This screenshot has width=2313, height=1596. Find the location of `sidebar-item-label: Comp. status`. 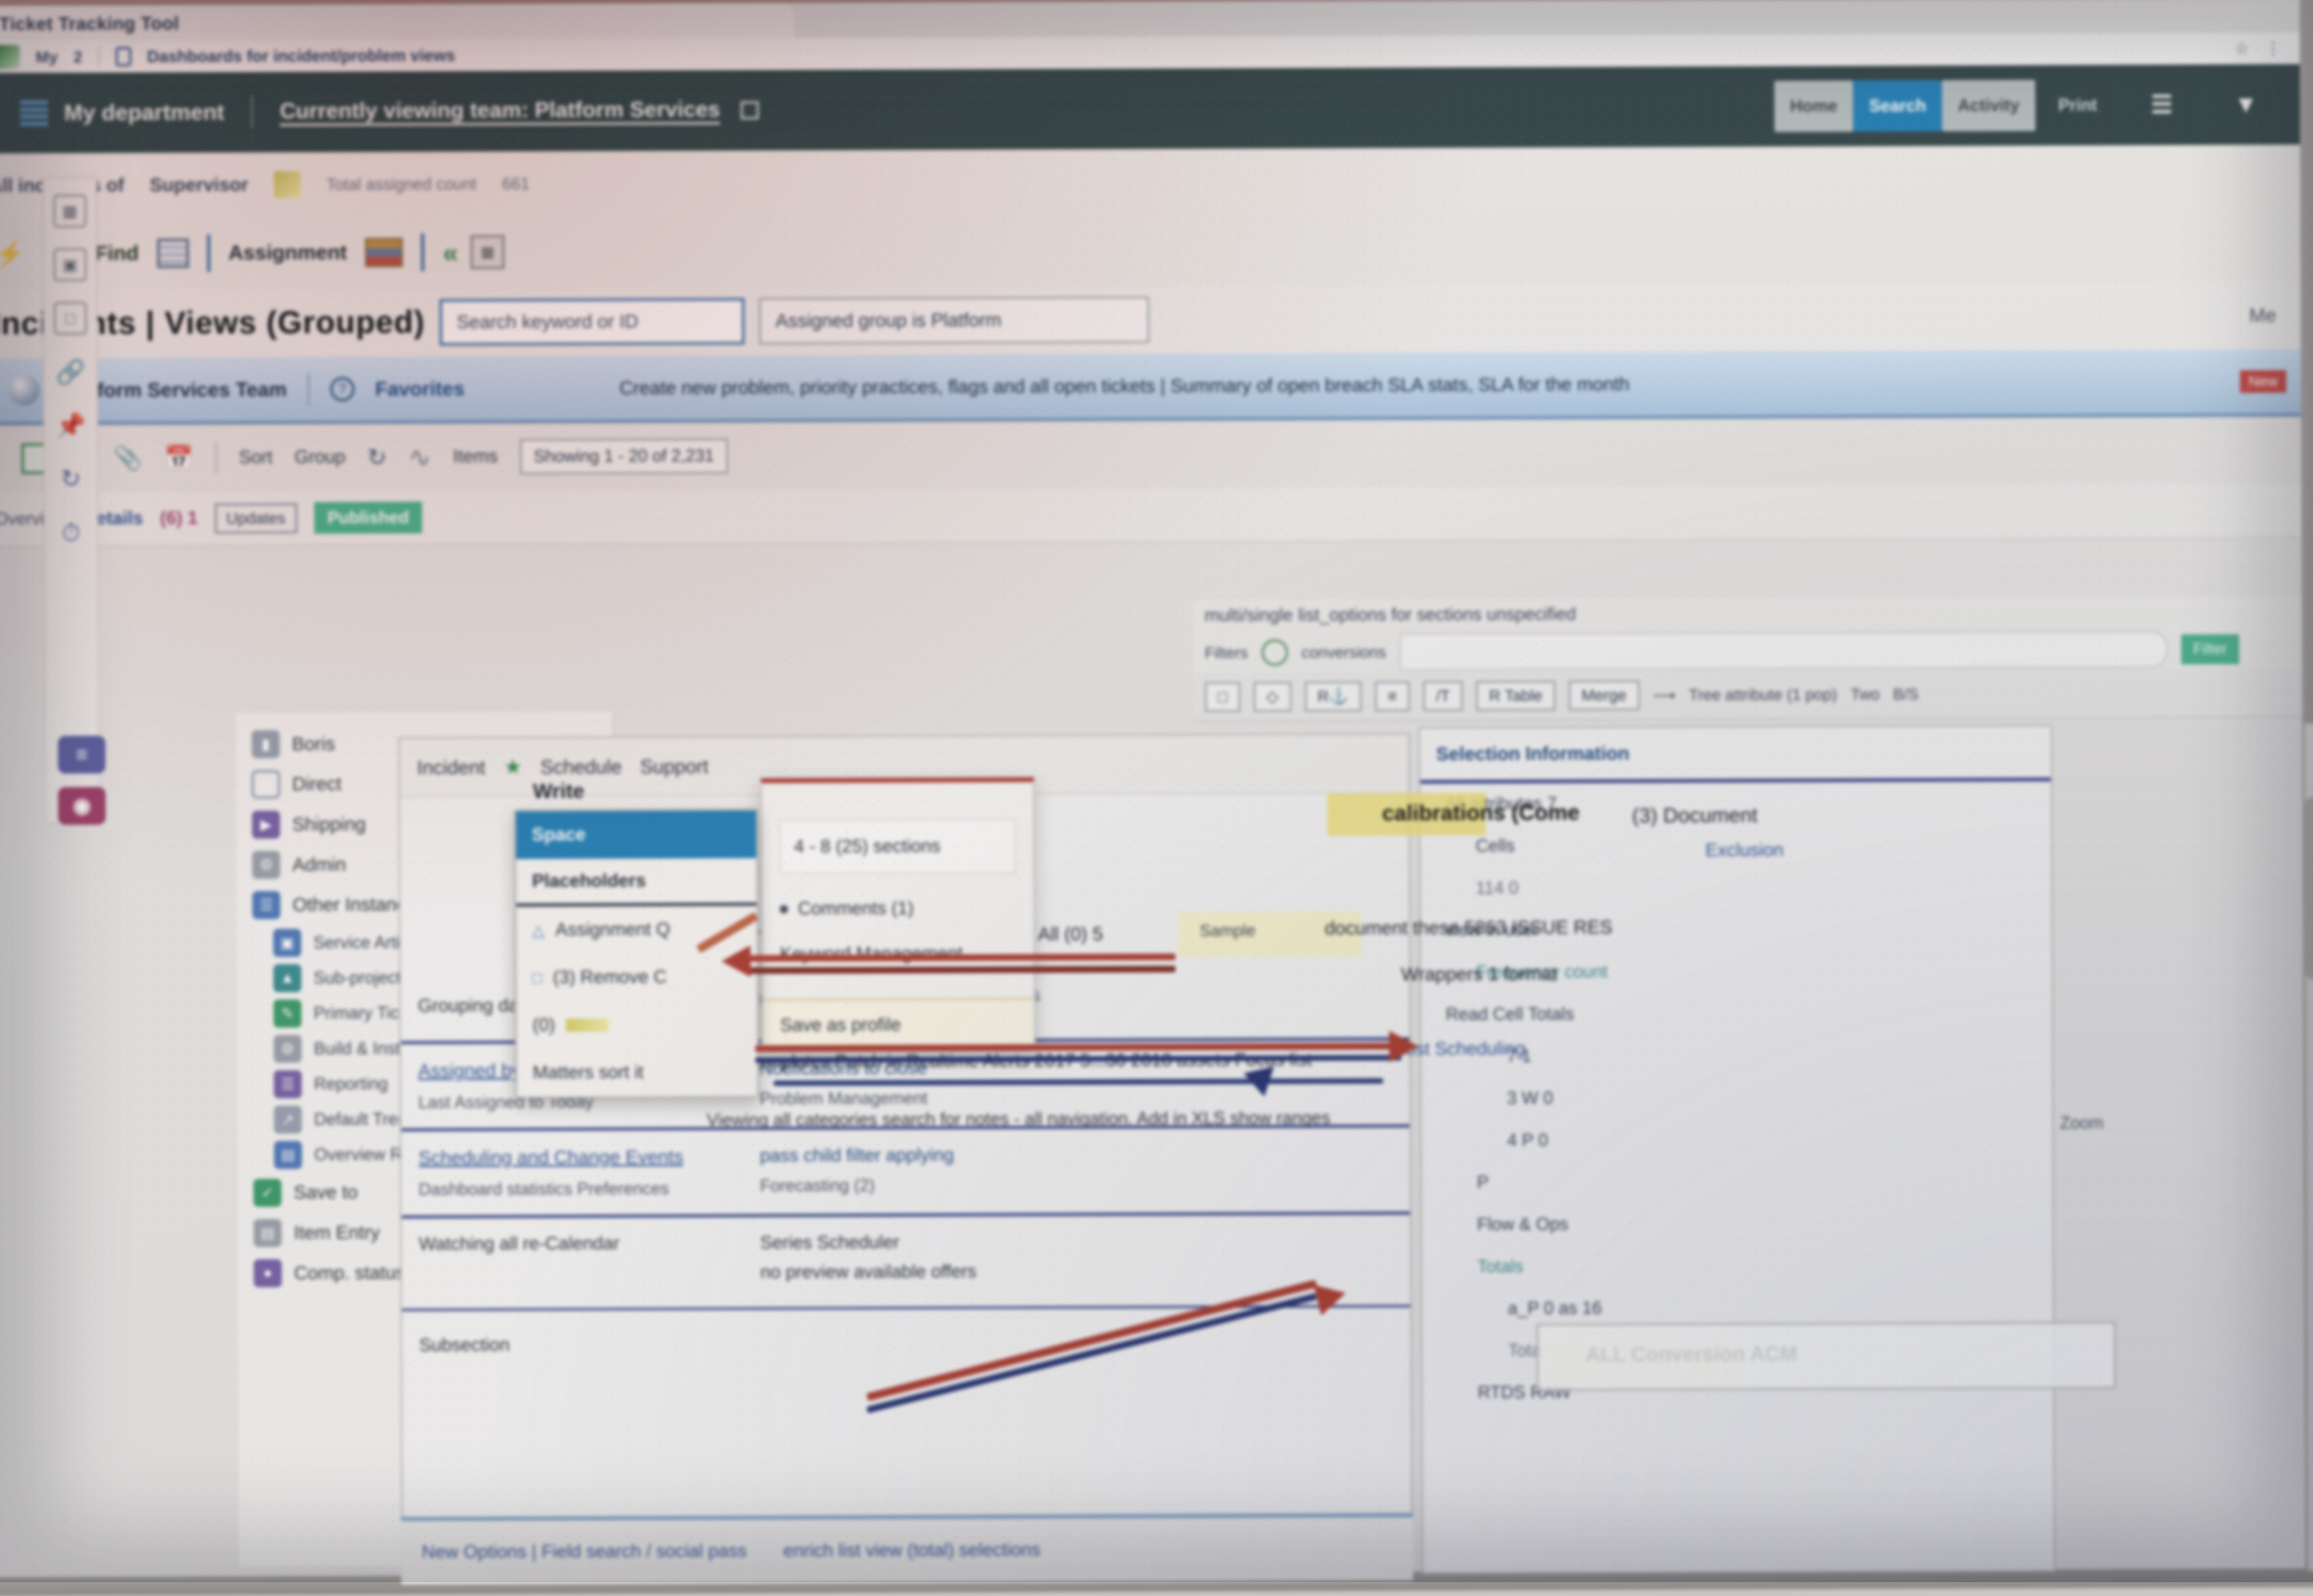

sidebar-item-label: Comp. status is located at coordinates (349, 1273).